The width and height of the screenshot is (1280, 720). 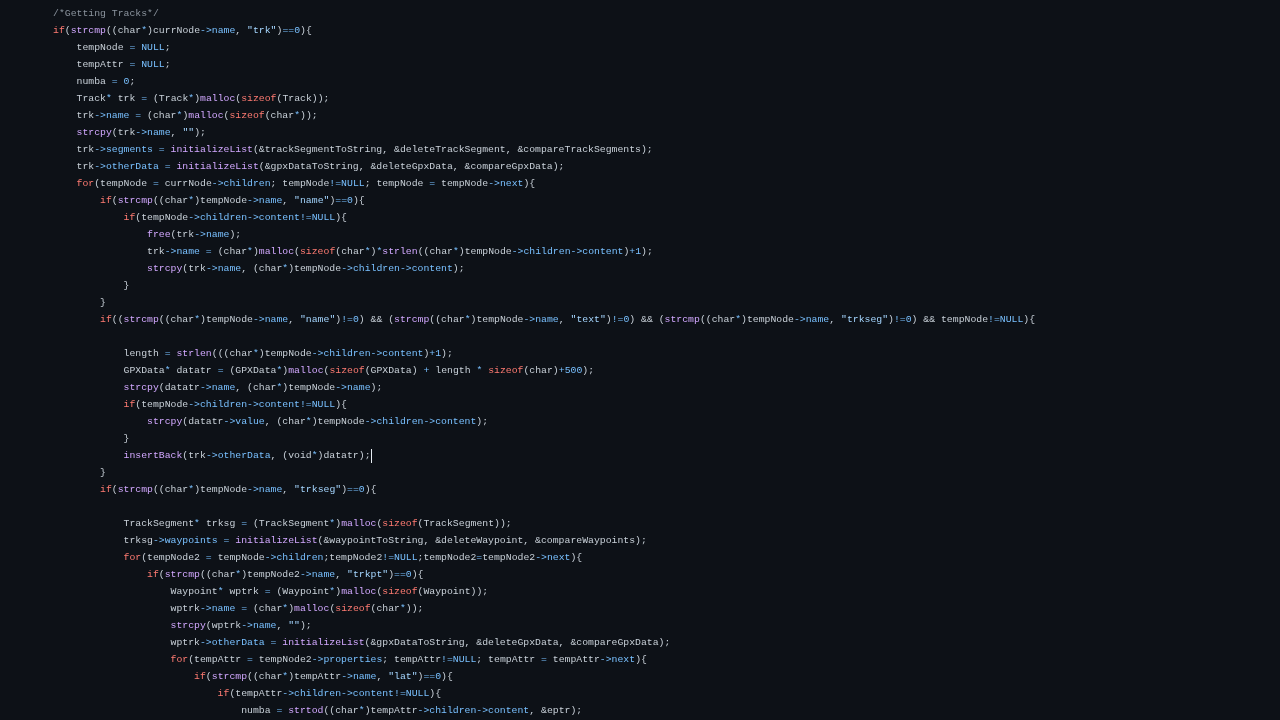 What do you see at coordinates (182, 31) in the screenshot?
I see `code-line: if(strcmp((char*)currNode->name, "trk")==0){` at bounding box center [182, 31].